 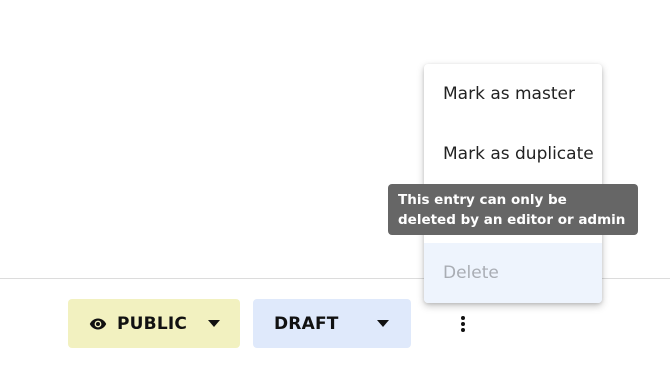 I want to click on menu-item-delete: Delete, so click(x=513, y=273).